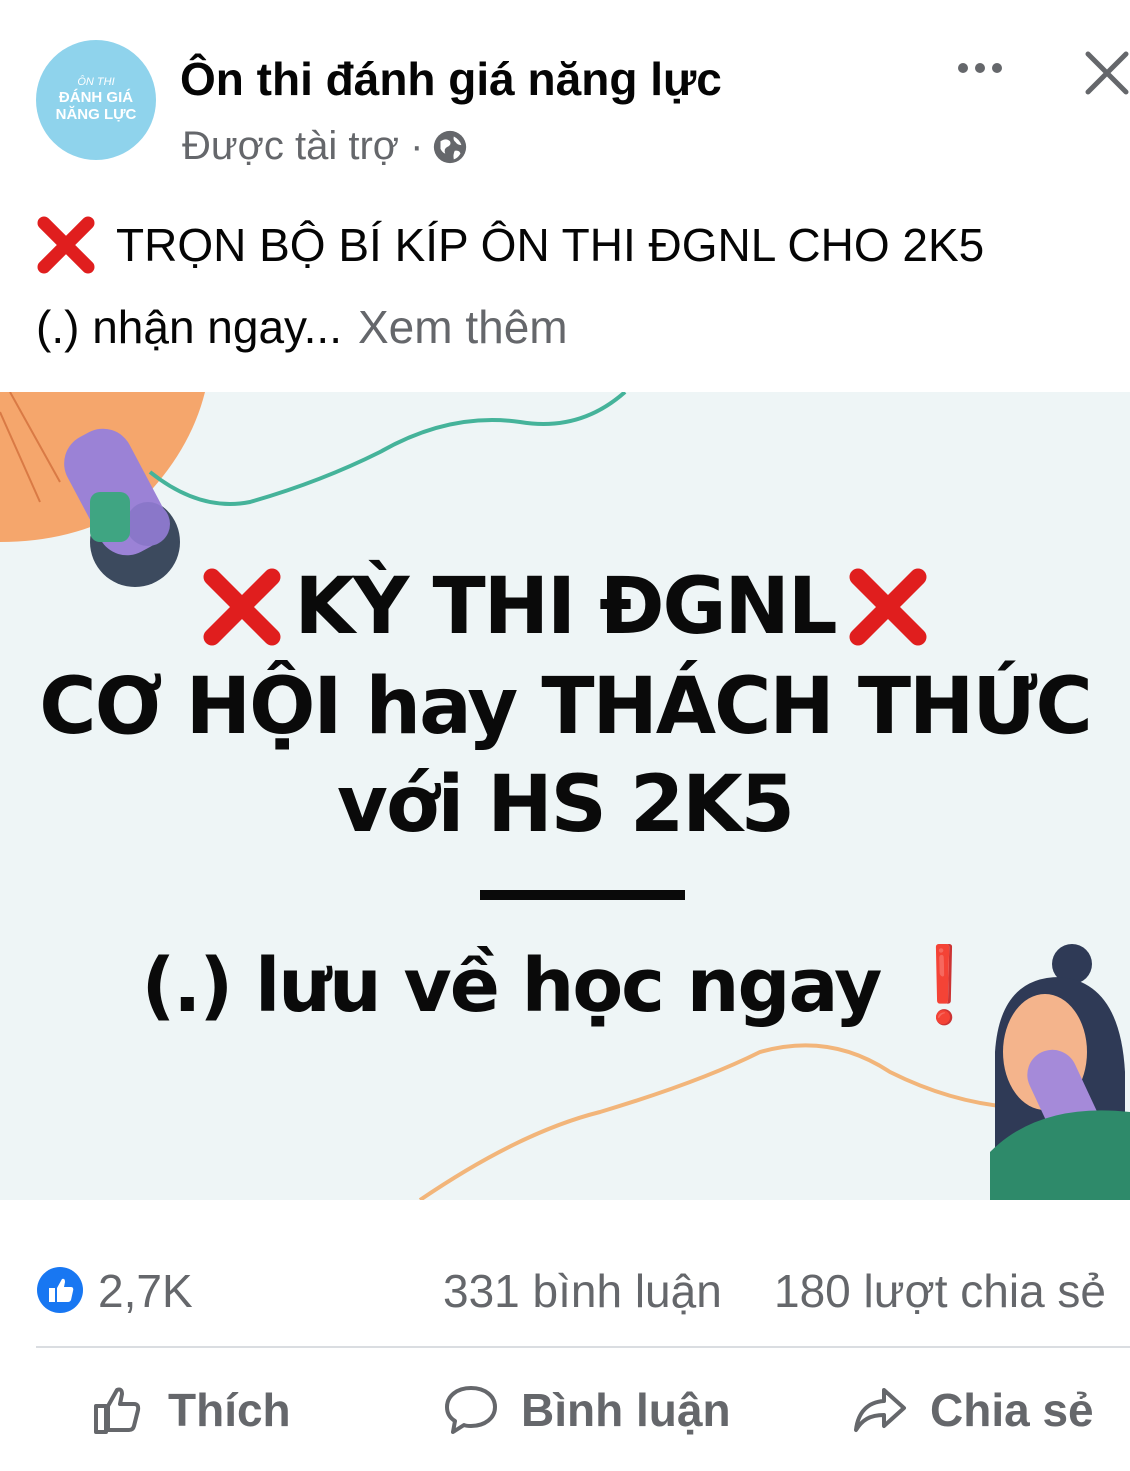 The width and height of the screenshot is (1130, 1471). What do you see at coordinates (229, 1410) in the screenshot?
I see `like-label: Thích` at bounding box center [229, 1410].